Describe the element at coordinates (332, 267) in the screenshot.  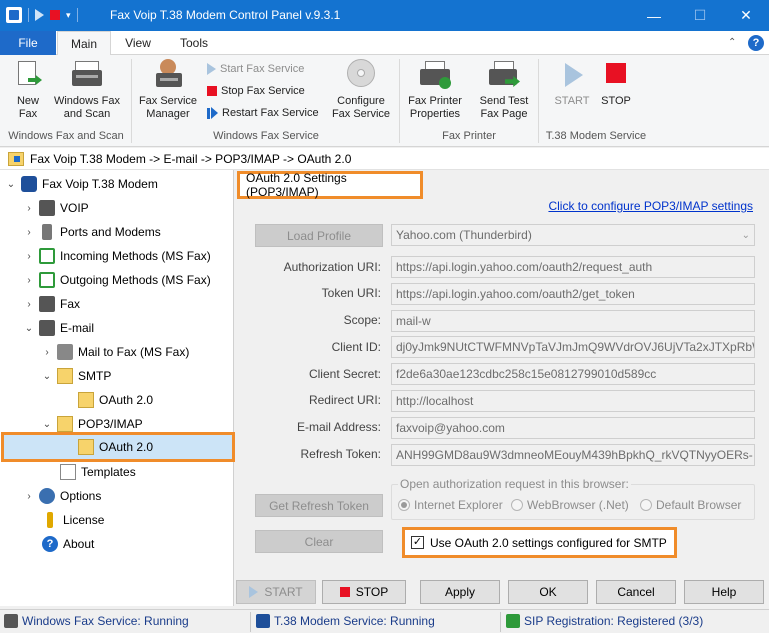
I see `auth-uri-label: Authorization URI:` at that location.